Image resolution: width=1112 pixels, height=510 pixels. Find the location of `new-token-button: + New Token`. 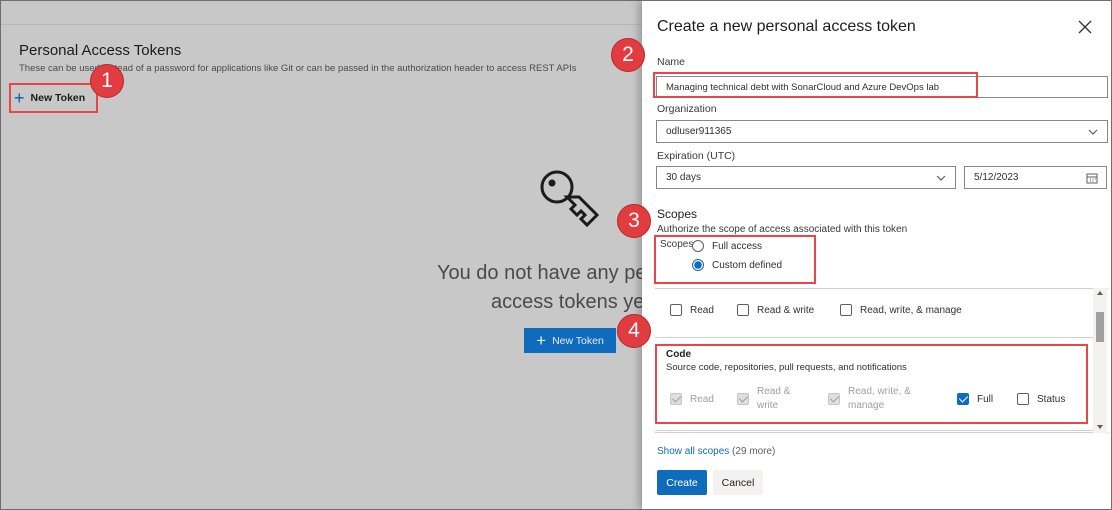

new-token-button: + New Token is located at coordinates (53, 98).